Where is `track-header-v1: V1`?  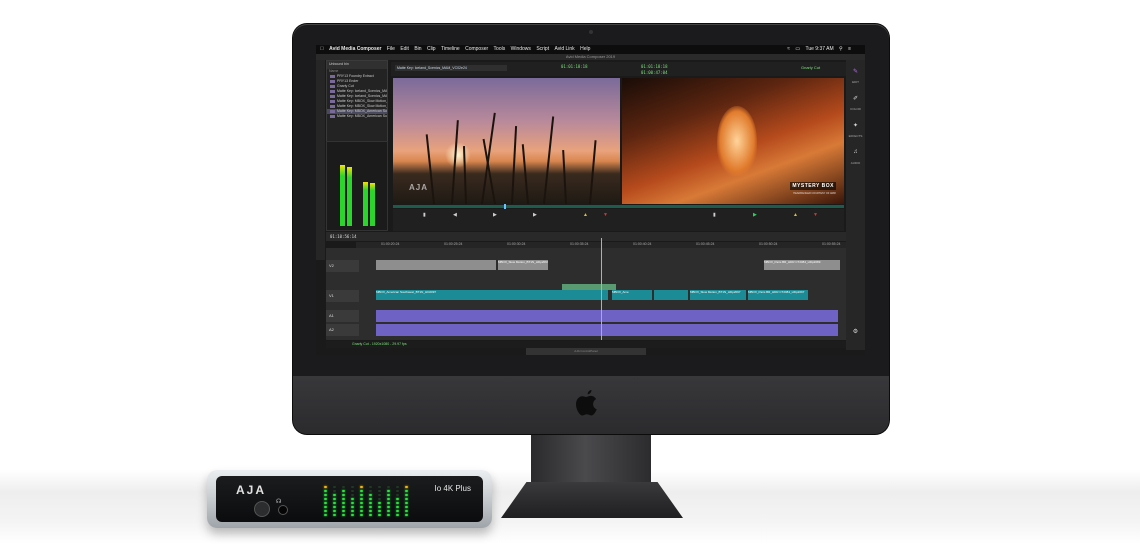 track-header-v1: V1 is located at coordinates (342, 296).